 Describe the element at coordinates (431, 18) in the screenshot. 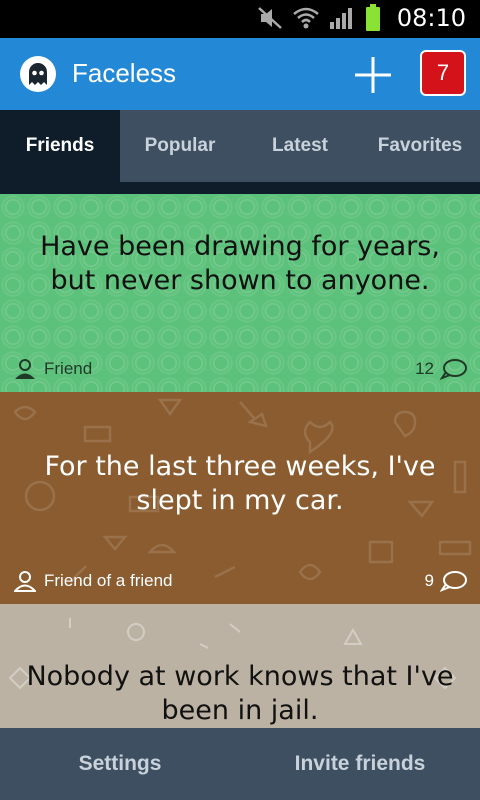

I see `status-time: 08:10` at that location.